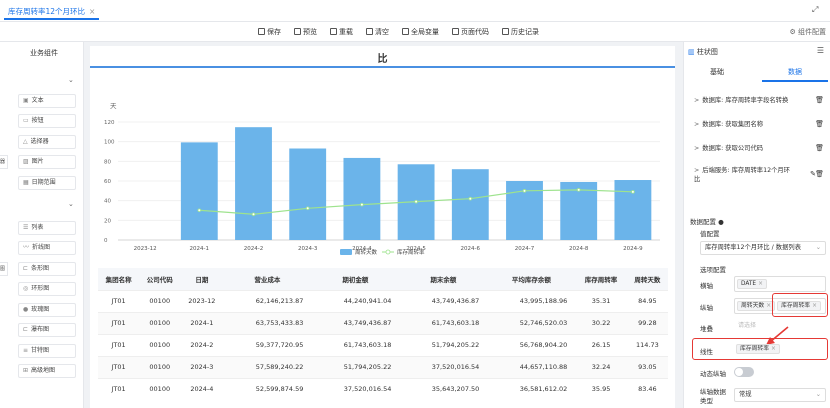 This screenshot has height=408, width=830. I want to click on legend-line-label: 库存周转率, so click(411, 252).